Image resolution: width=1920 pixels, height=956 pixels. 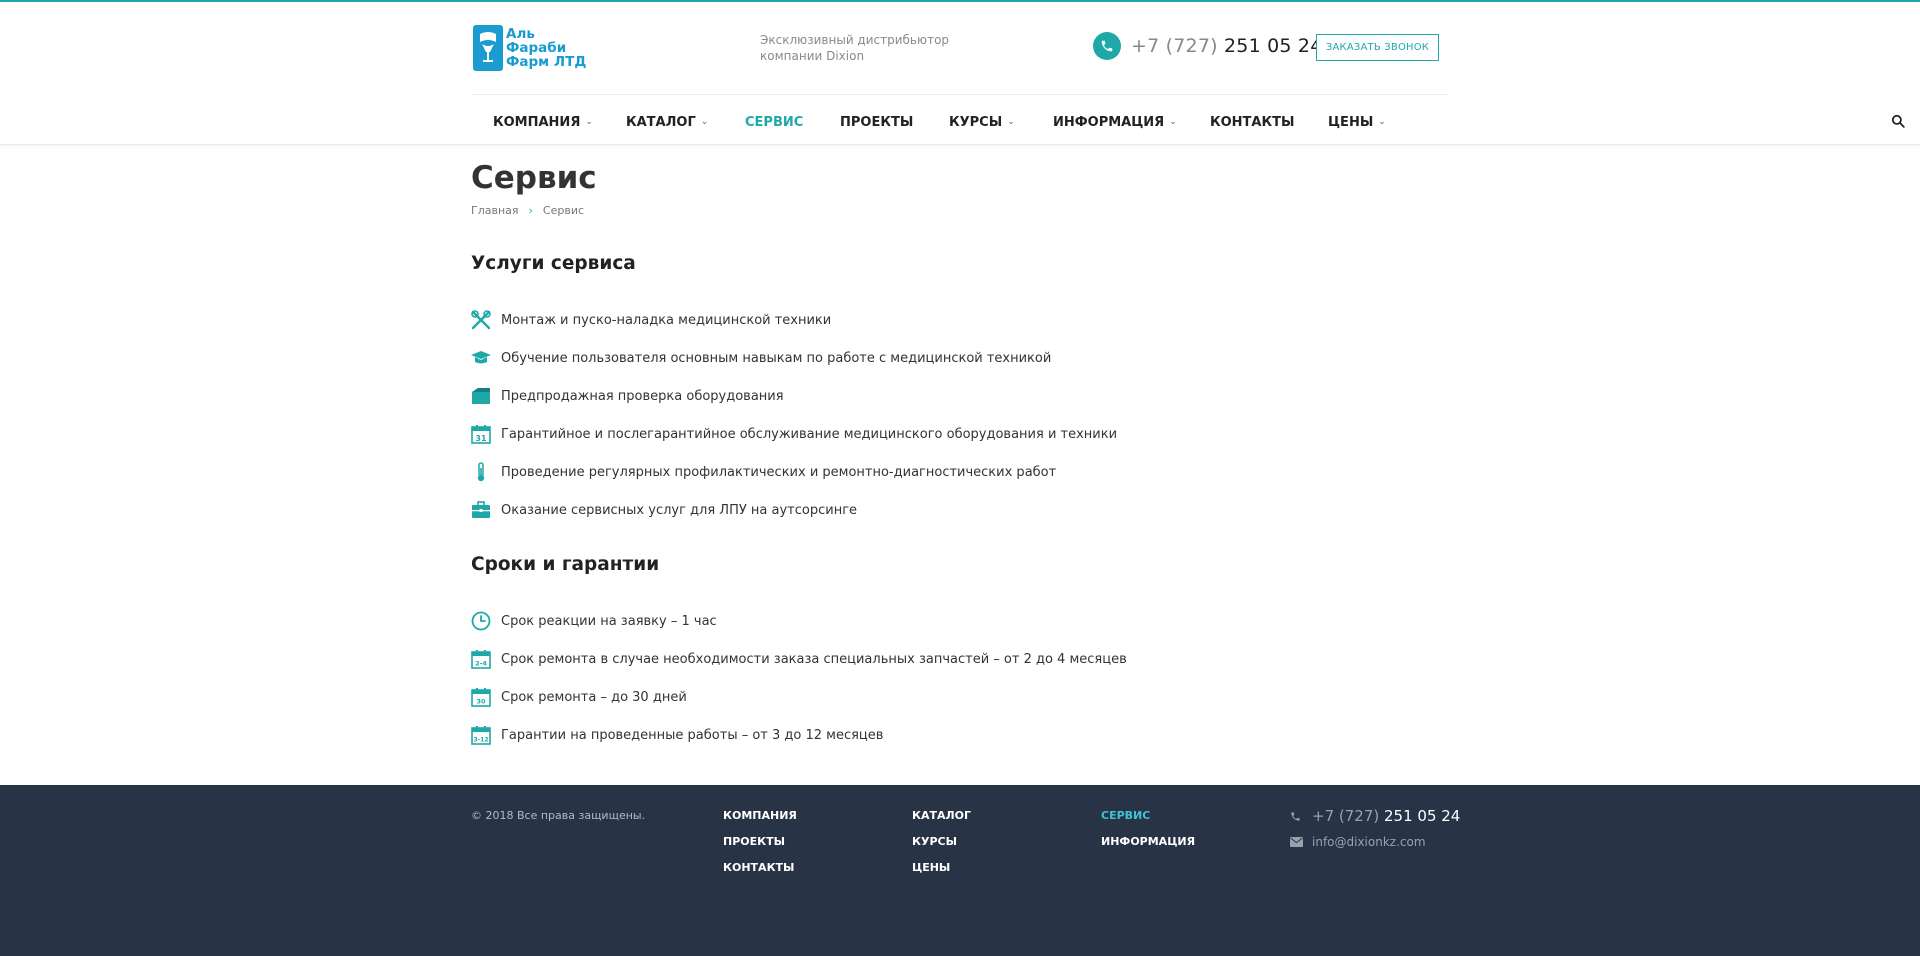 I want to click on calendar-badge-text: 2-4, so click(x=481, y=664).